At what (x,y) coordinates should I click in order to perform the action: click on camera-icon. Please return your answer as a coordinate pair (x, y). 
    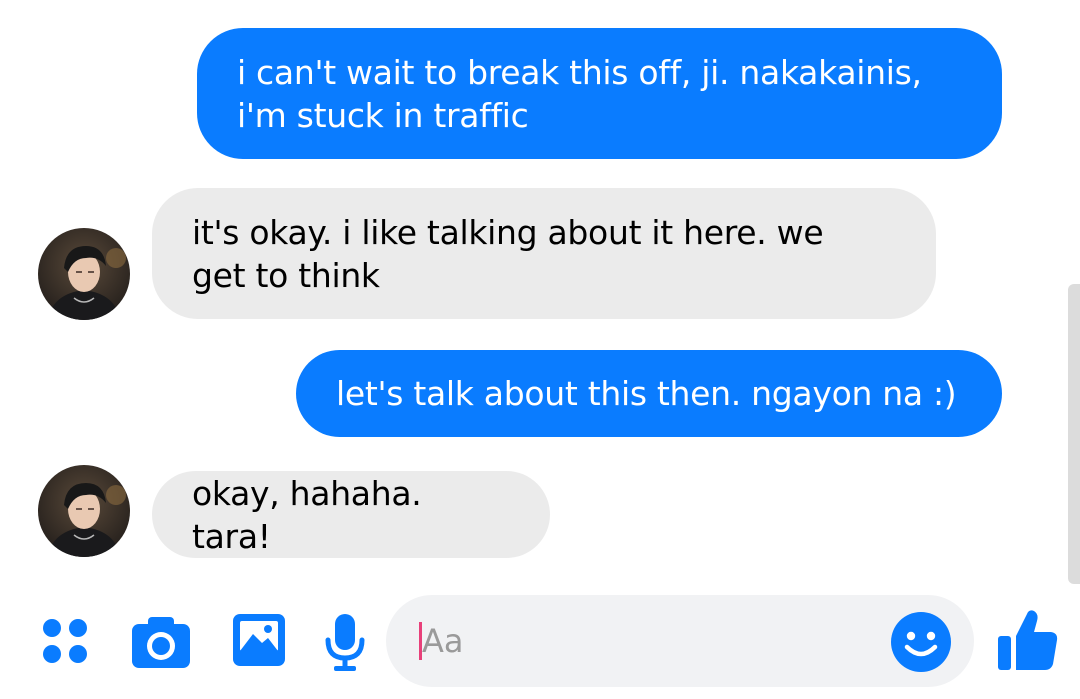
    Looking at the image, I should click on (161, 642).